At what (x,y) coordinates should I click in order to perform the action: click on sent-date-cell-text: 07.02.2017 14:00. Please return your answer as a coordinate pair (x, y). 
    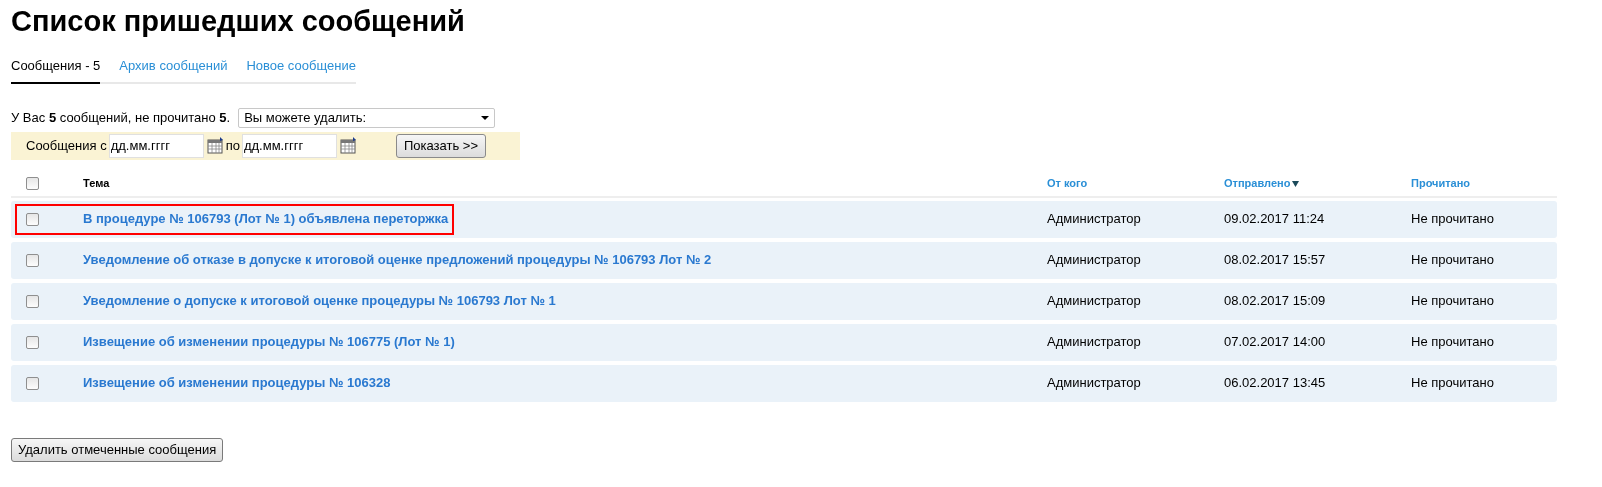
    Looking at the image, I should click on (1275, 342).